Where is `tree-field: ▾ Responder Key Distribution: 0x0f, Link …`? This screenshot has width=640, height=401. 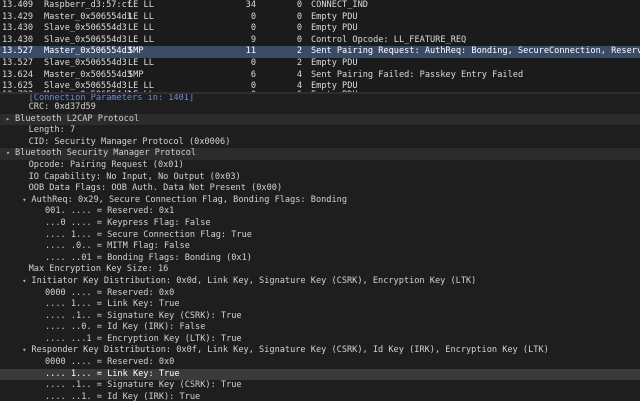 tree-field: ▾ Responder Key Distribution: 0x0f, Link … is located at coordinates (320, 351).